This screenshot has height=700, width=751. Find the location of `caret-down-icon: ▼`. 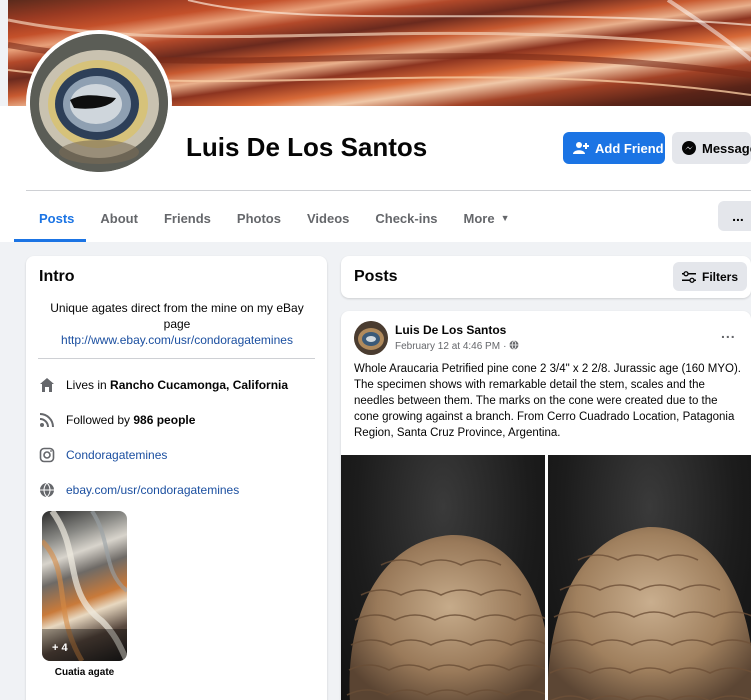

caret-down-icon: ▼ is located at coordinates (505, 218).